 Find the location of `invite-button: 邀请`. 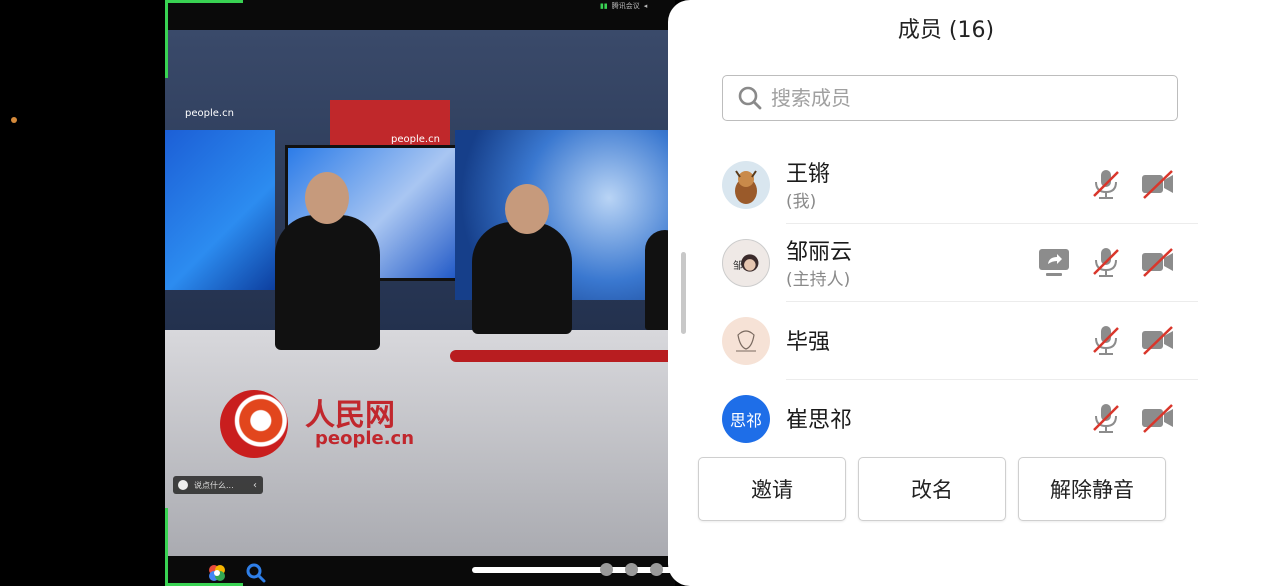

invite-button: 邀请 is located at coordinates (772, 489).